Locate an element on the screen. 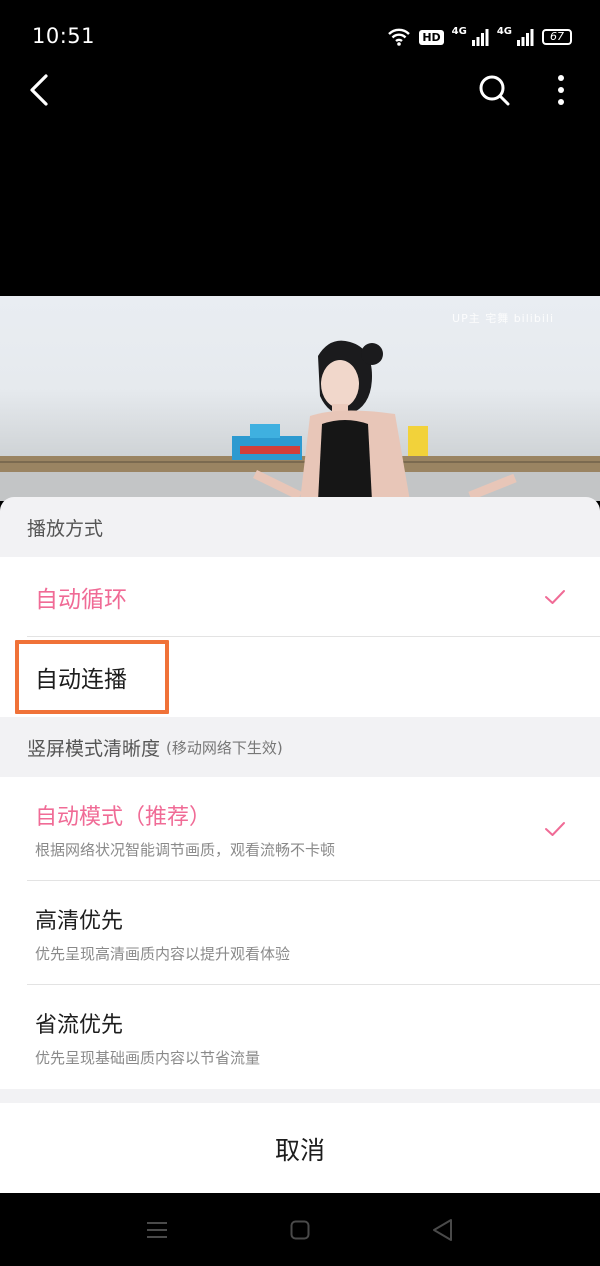 This screenshot has height=1266, width=600. video-watermark: UP主 宅舞 bilibili is located at coordinates (503, 318).